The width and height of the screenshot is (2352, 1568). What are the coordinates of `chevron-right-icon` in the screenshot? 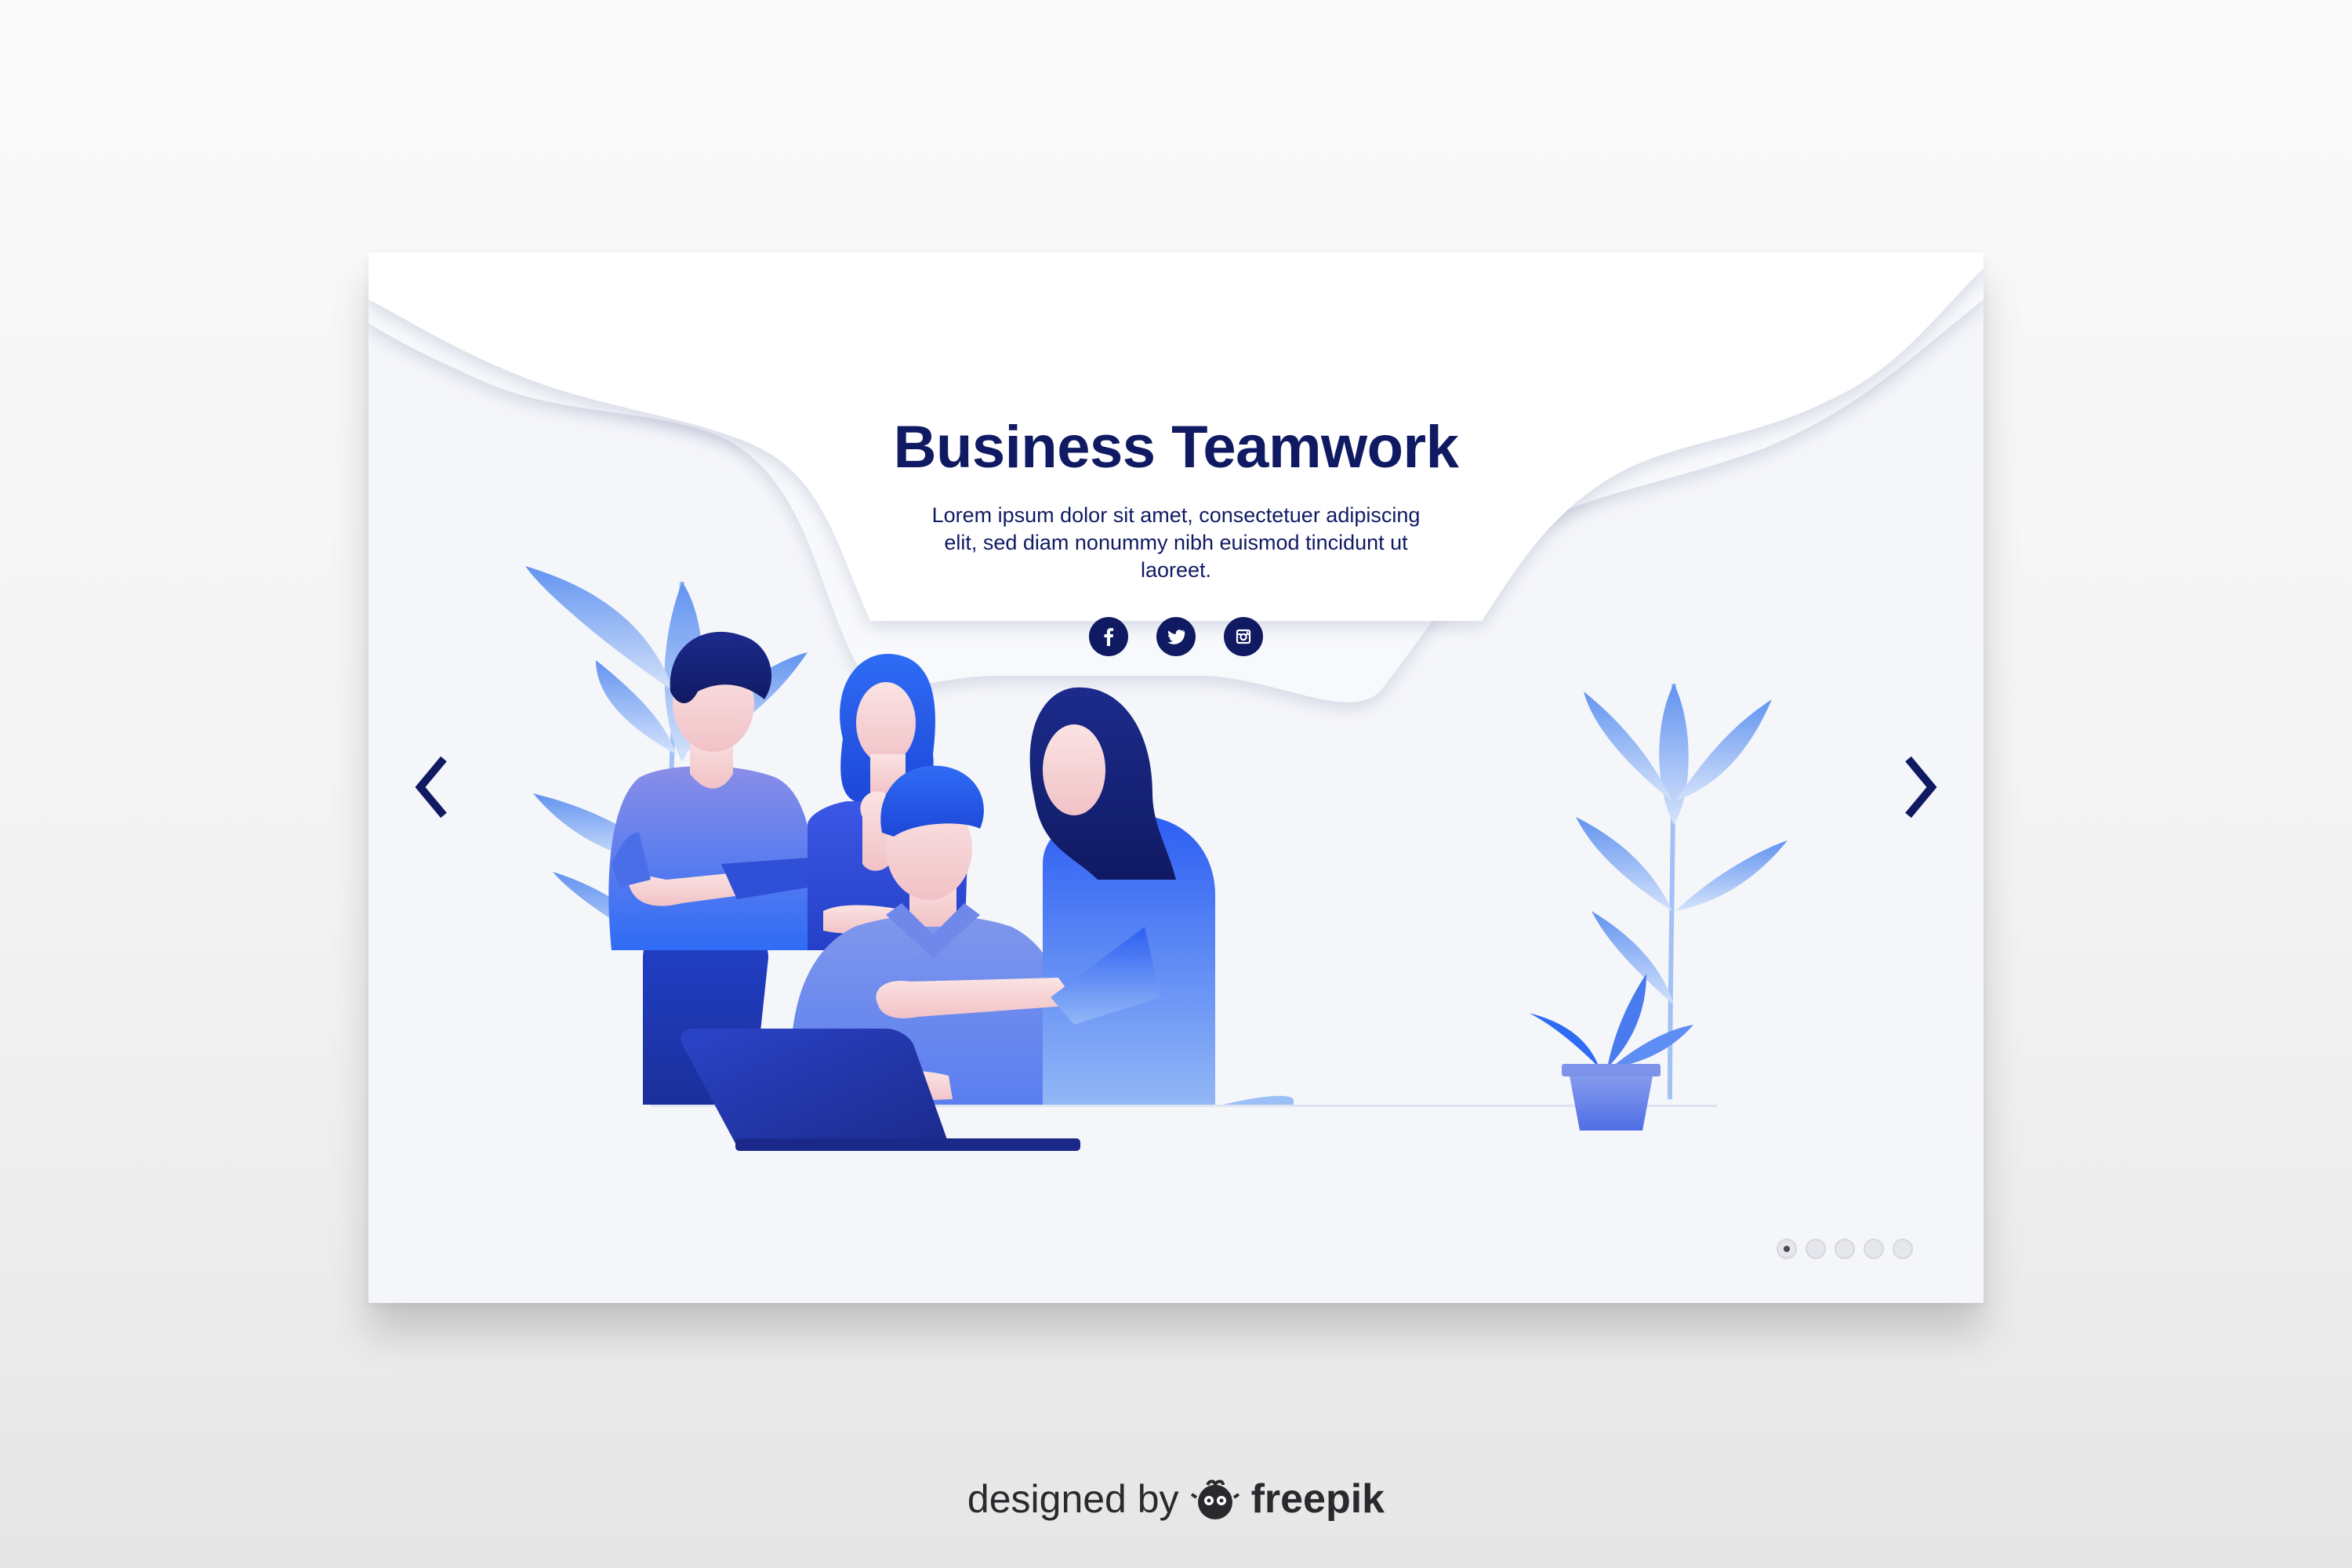 It's located at (1921, 787).